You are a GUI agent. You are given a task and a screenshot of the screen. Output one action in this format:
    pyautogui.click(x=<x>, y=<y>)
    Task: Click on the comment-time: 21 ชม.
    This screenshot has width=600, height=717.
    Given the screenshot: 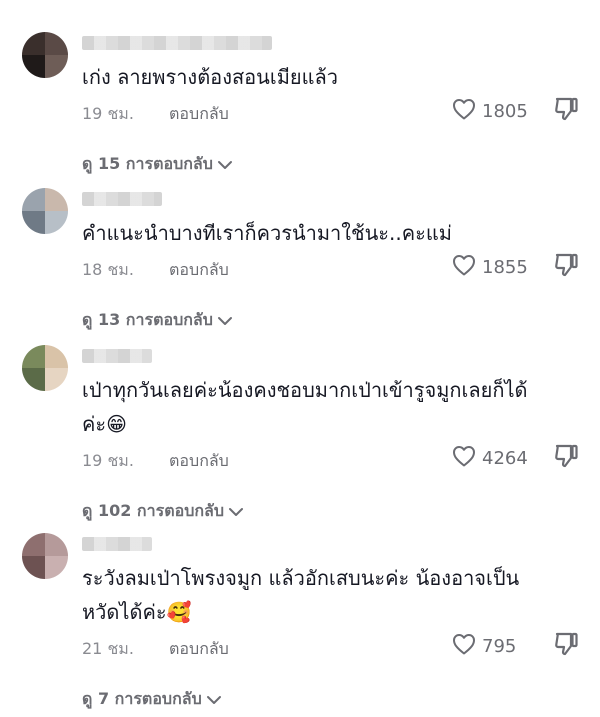 What is the action you would take?
    pyautogui.click(x=108, y=648)
    